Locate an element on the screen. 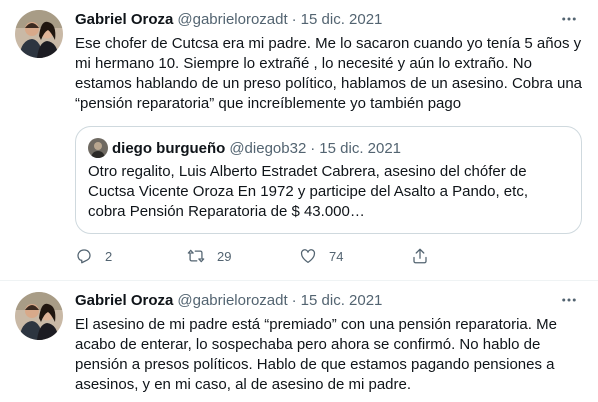  retweet-button: 29 is located at coordinates (243, 256).